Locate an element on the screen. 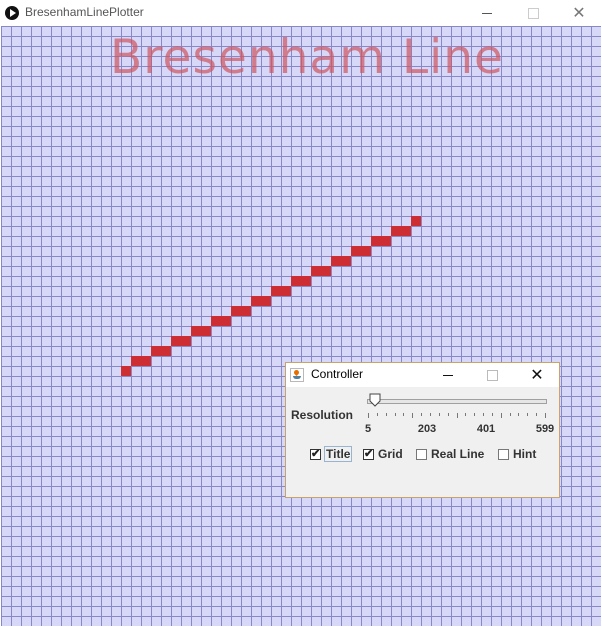 This screenshot has height=627, width=602. checkbox-grid: Grid is located at coordinates (383, 454).